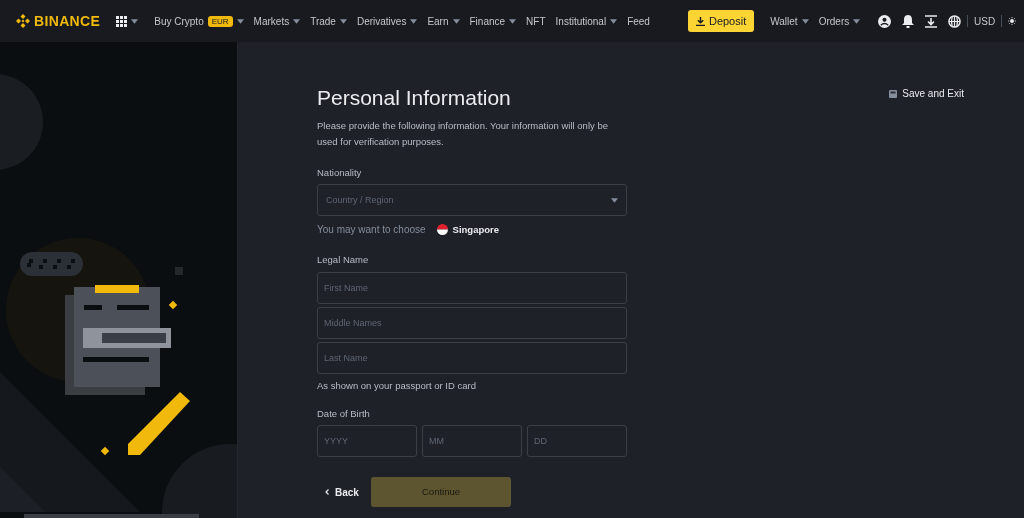 Image resolution: width=1024 pixels, height=518 pixels. I want to click on sun-icon, so click(1011, 21).